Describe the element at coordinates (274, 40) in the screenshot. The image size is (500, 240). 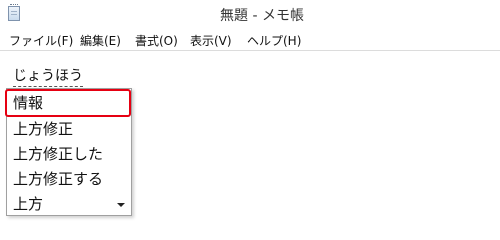
I see `menu-help: ヘルプ(H)` at that location.